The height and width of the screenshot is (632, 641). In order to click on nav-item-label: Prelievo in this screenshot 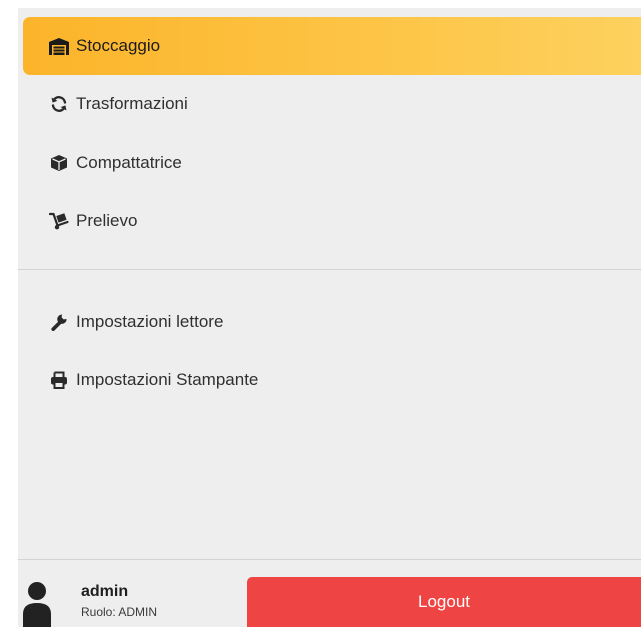, I will do `click(107, 220)`.